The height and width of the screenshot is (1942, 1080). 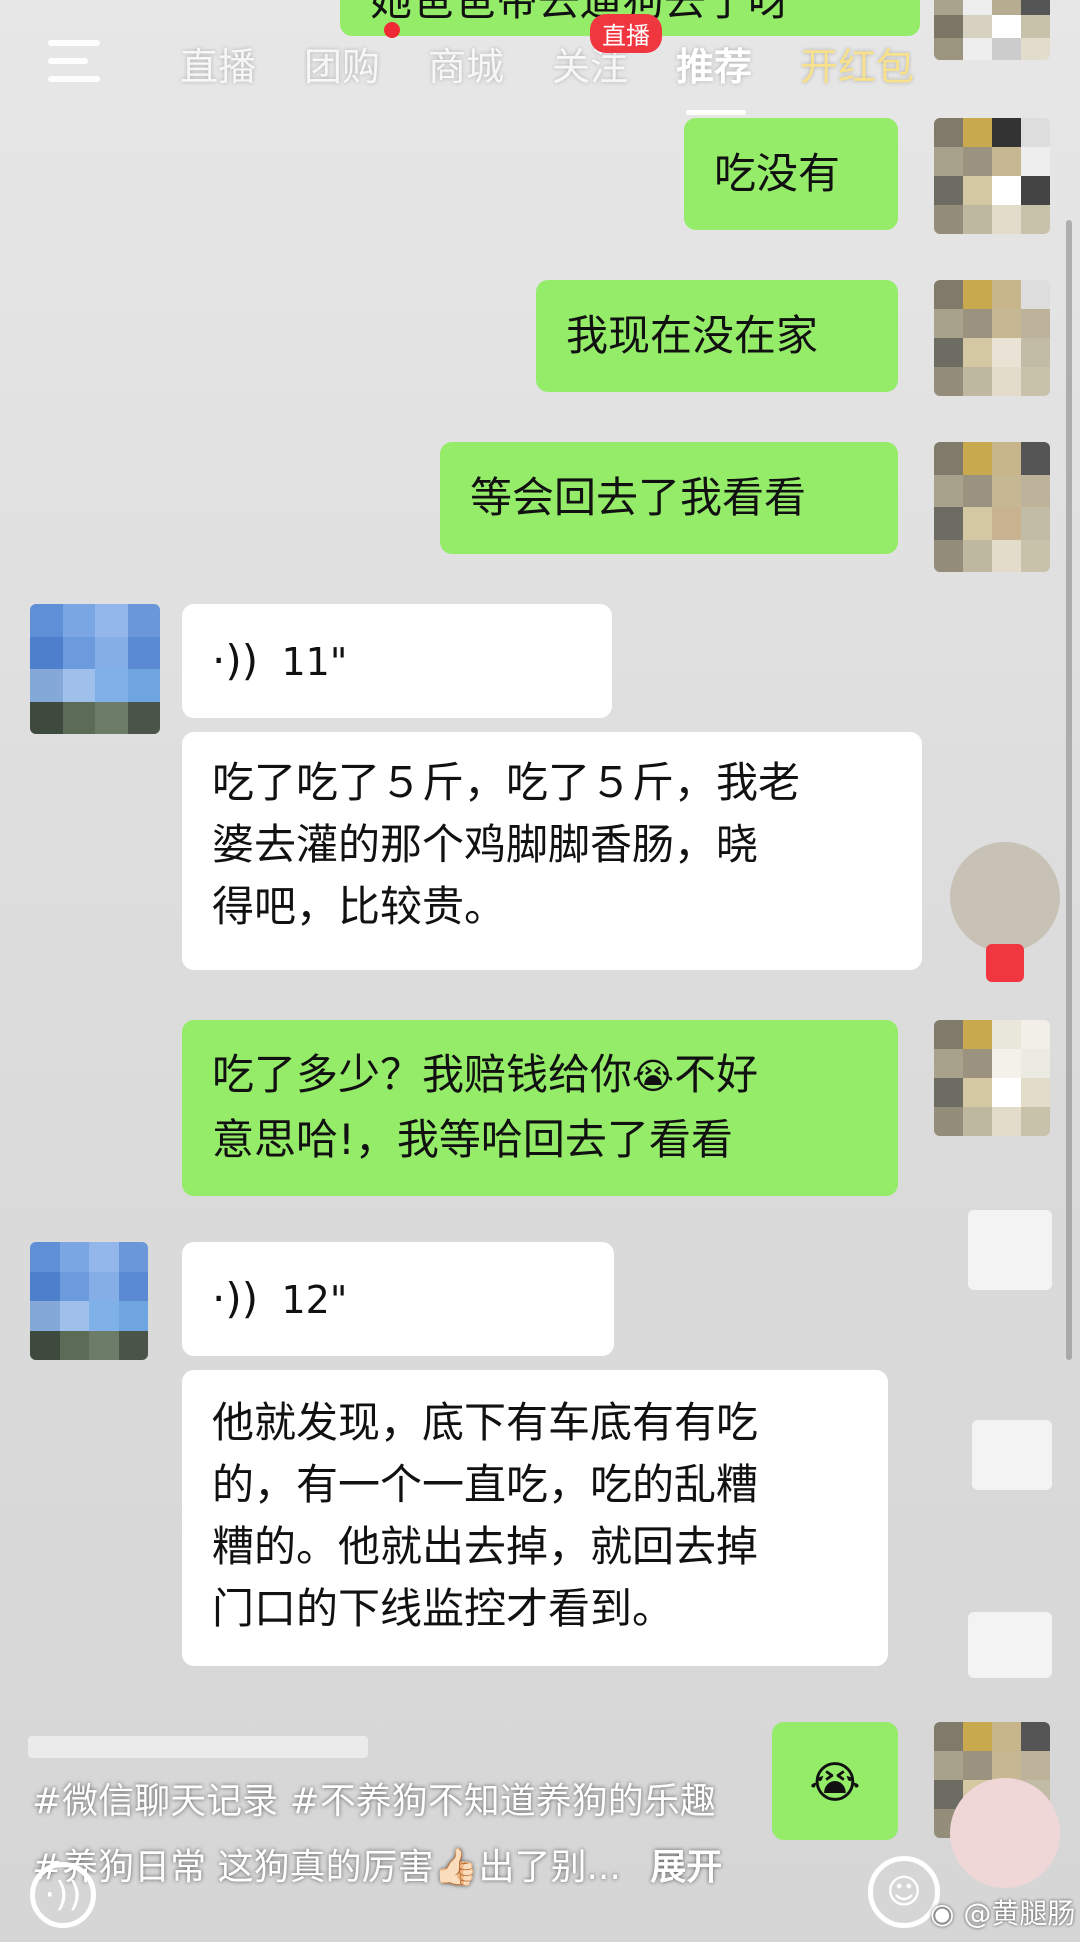 I want to click on message-line: 门口的下线监控才看到。, so click(x=443, y=1608).